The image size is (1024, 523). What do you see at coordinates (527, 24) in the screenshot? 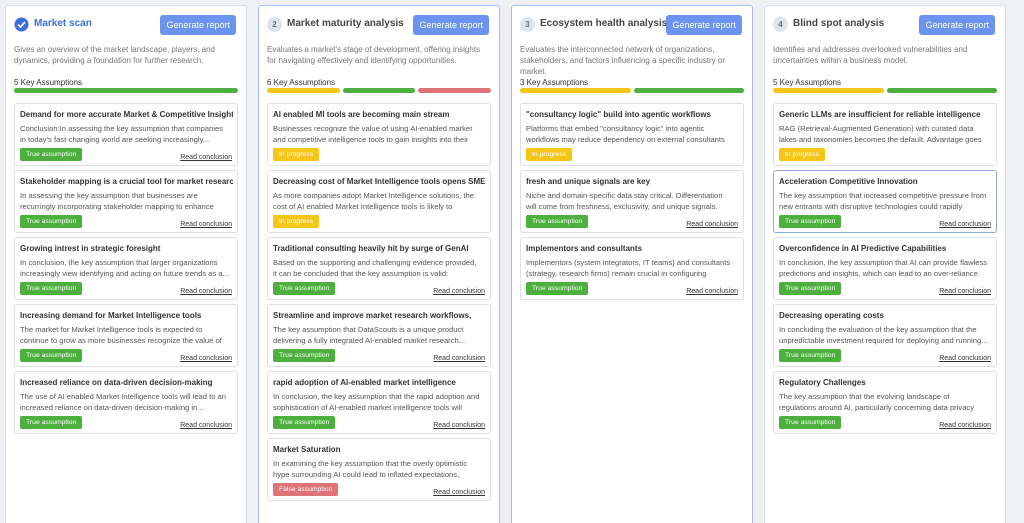
I see `step-number-badge: 3` at bounding box center [527, 24].